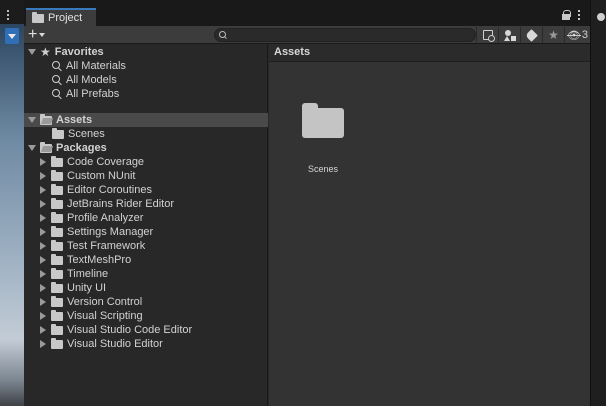  What do you see at coordinates (566, 15) in the screenshot?
I see `lock-icon` at bounding box center [566, 15].